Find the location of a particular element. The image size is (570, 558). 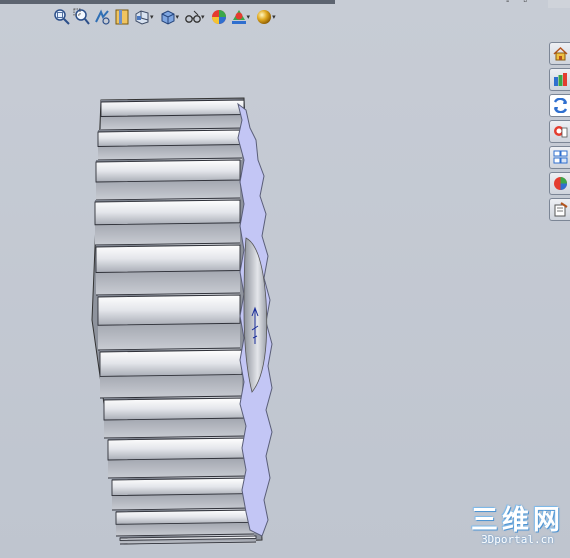

watermark-en: 3Dportal.cn is located at coordinates (517, 539).